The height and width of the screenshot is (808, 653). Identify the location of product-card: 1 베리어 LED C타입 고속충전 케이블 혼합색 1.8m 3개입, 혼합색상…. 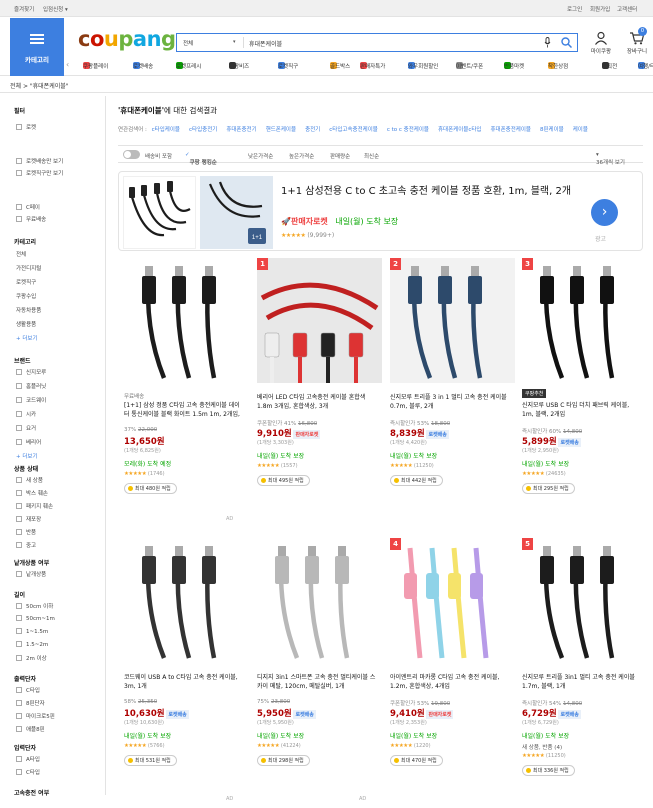
(319, 393).